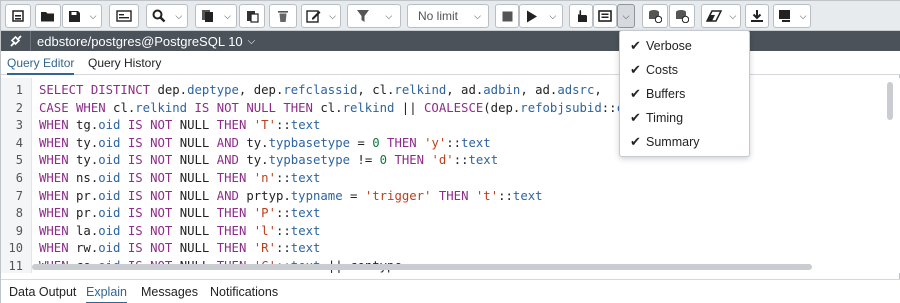  What do you see at coordinates (792, 16) in the screenshot?
I see `macros-button: ⌵` at bounding box center [792, 16].